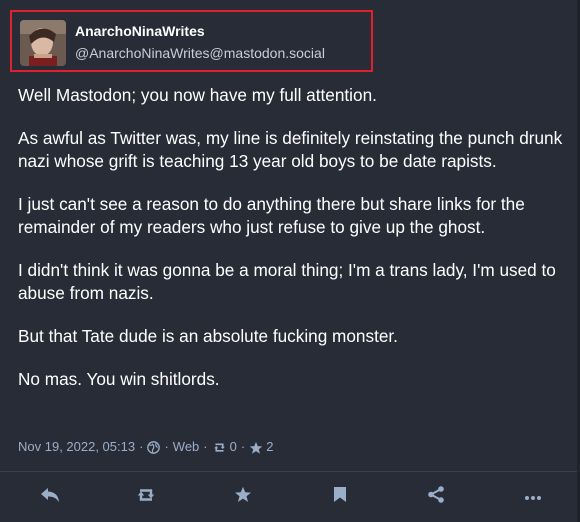  What do you see at coordinates (290, 497) in the screenshot?
I see `action-bar` at bounding box center [290, 497].